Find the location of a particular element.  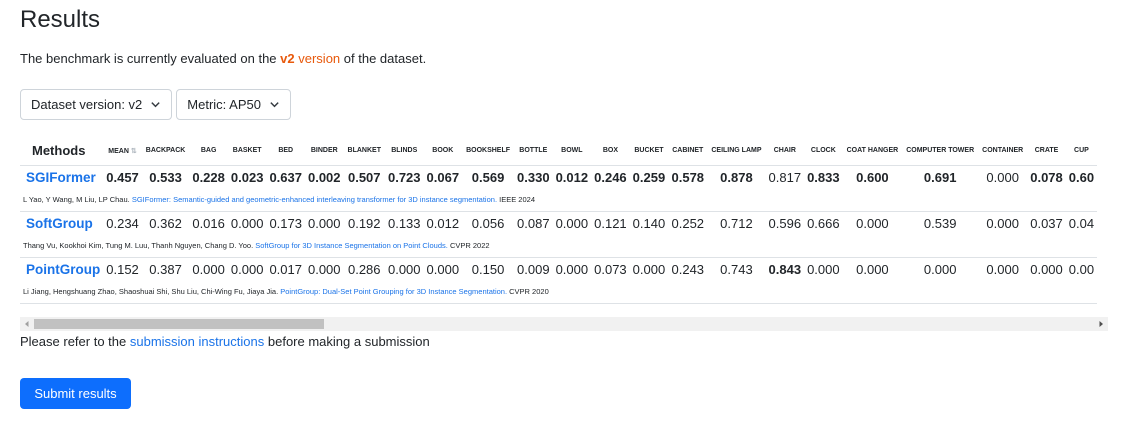

filter-bar: Dataset version: v2 Metric: AP50 is located at coordinates (155, 104).